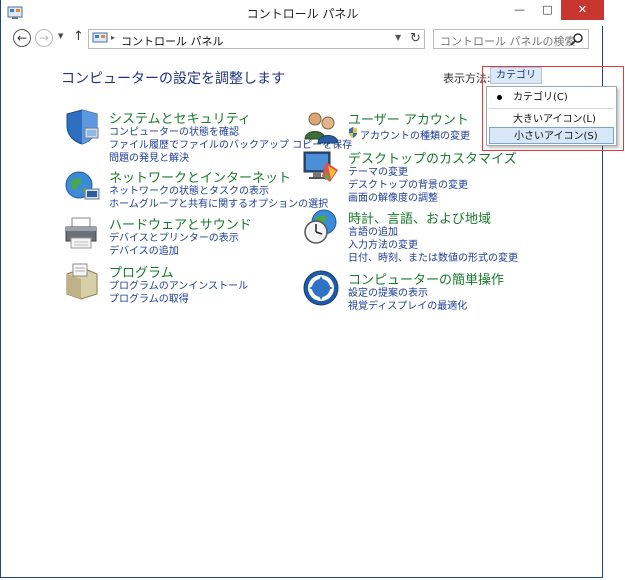  Describe the element at coordinates (149, 156) in the screenshot. I see `category-link: 問題の発見と解決` at that location.